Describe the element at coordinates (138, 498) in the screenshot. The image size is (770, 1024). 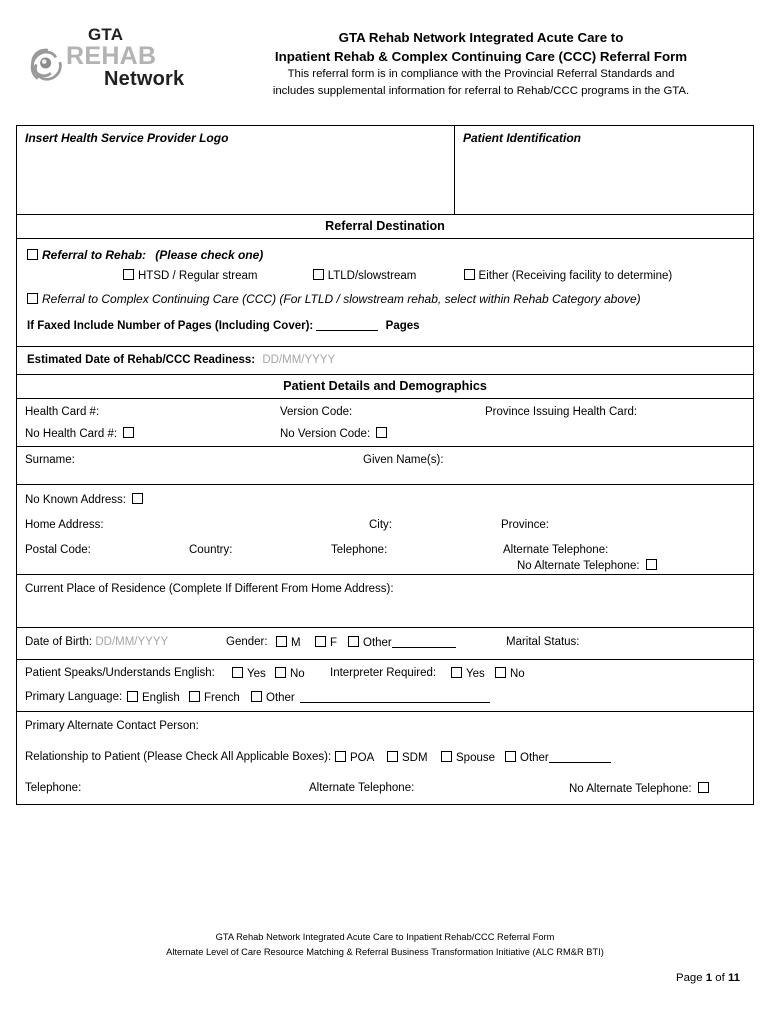
I see `no-known-address-checkbox` at that location.